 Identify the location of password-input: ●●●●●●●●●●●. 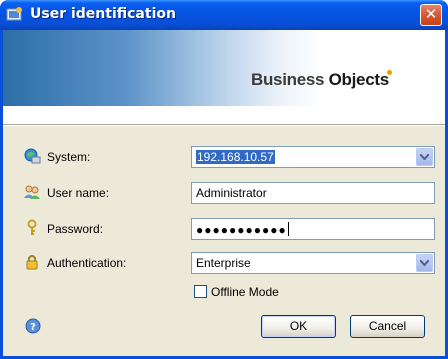
(313, 229).